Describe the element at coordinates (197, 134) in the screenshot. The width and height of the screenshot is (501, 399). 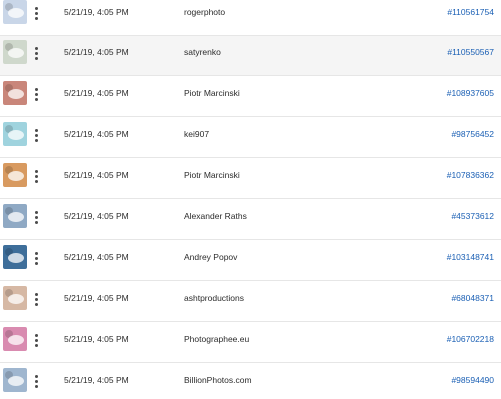
I see `author-name: kei907` at that location.